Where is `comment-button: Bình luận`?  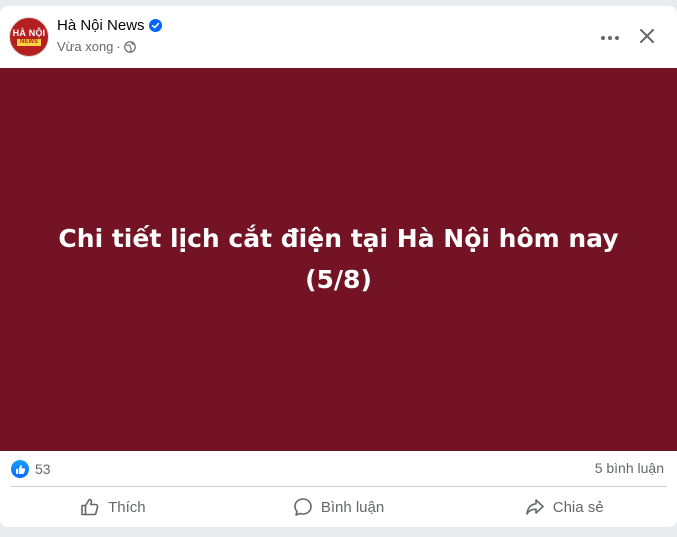
comment-button: Bình luận is located at coordinates (339, 507).